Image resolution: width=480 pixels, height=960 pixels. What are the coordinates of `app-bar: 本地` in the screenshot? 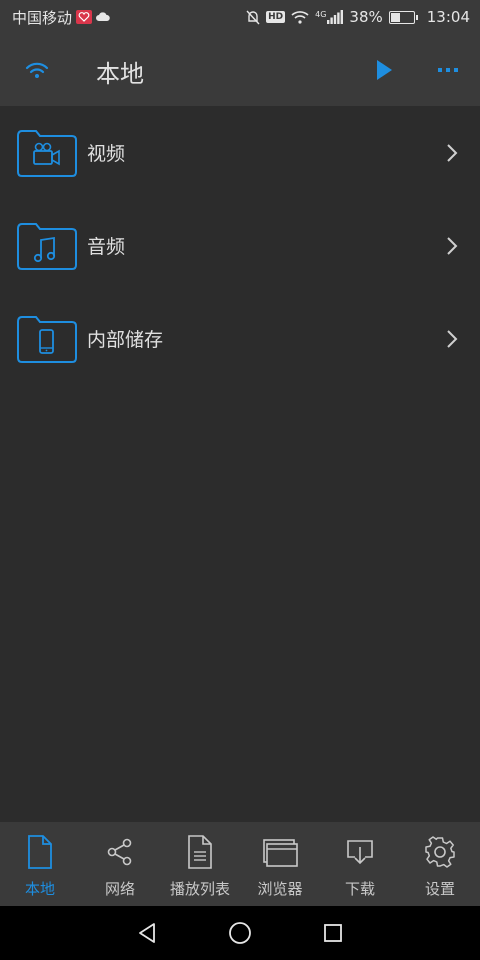 It's located at (240, 70).